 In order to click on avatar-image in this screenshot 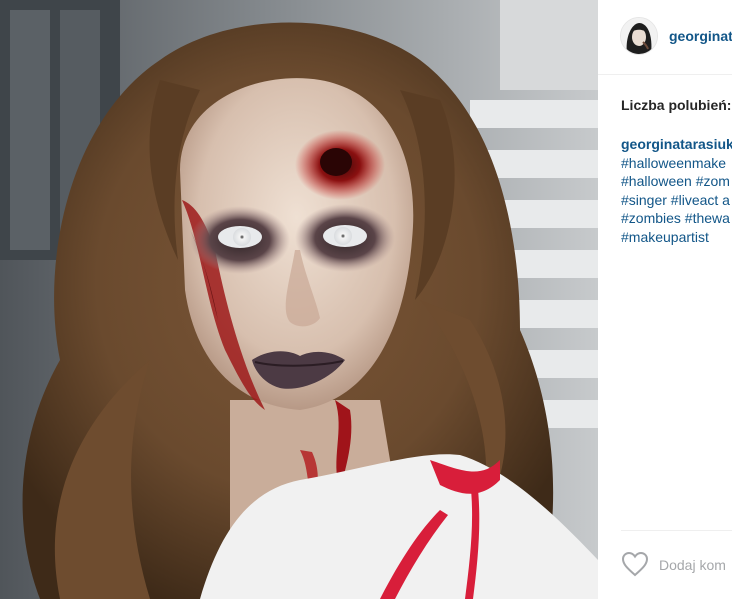, I will do `click(639, 36)`.